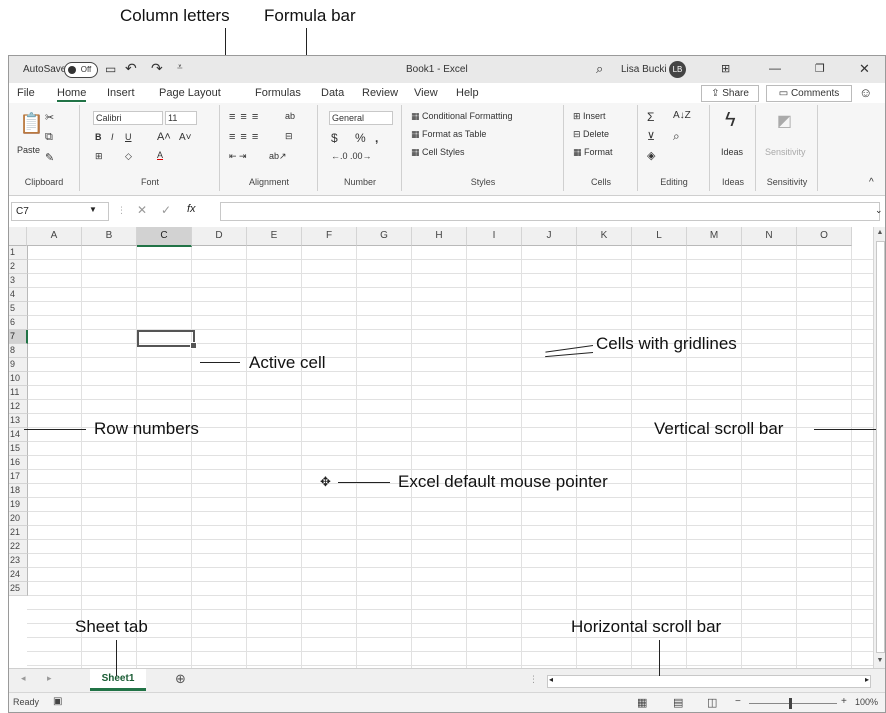 Image resolution: width=886 pixels, height=713 pixels. I want to click on copy-icon: ⧉, so click(49, 137).